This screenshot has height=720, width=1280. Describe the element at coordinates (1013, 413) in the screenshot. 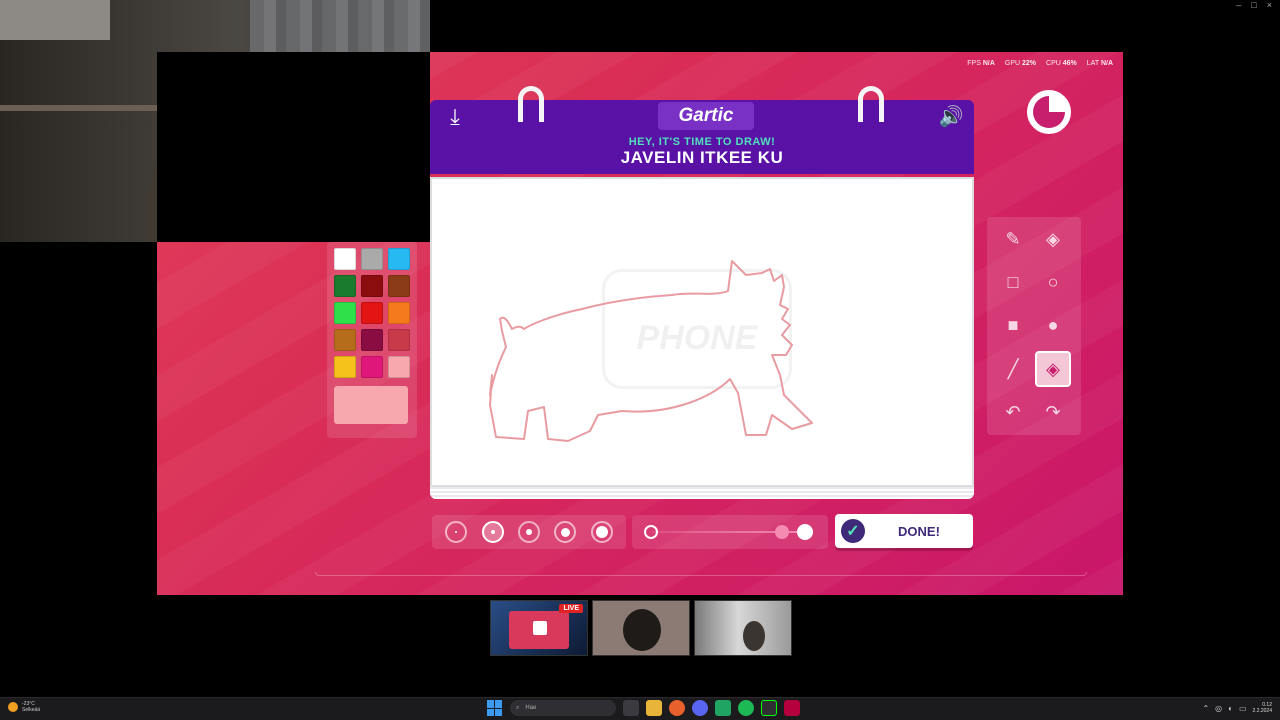

I see `undo-tool: ↶` at that location.